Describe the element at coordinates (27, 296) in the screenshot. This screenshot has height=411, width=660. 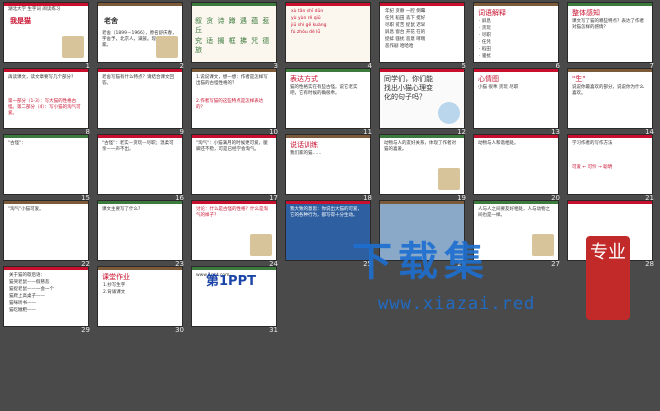
I see `slide-text-line: 猫爬上高桌子——` at that location.